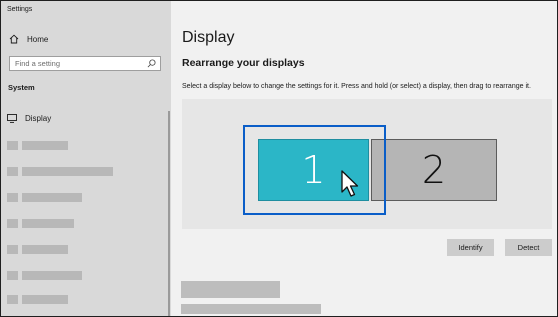 The height and width of the screenshot is (317, 558). What do you see at coordinates (38, 39) in the screenshot?
I see `sidebar-item-label: Home` at bounding box center [38, 39].